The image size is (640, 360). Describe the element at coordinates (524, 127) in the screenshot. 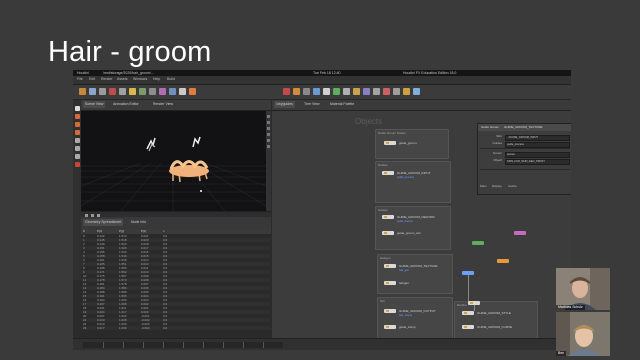

I see `parameter-header: Guide Groom GUIDE_GROOM_TEXTURE` at that location.